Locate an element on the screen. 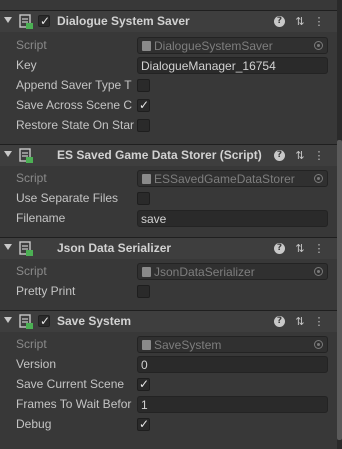 Image resolution: width=342 pixels, height=449 pixels. script-object-field: SaveSystem is located at coordinates (232, 344).